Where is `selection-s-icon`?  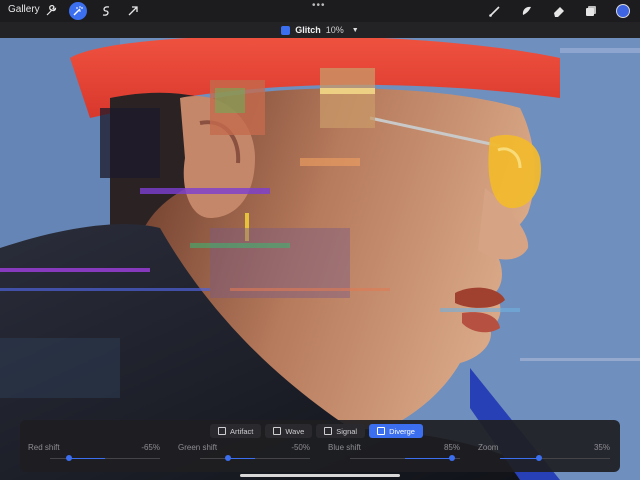 selection-s-icon is located at coordinates (106, 11).